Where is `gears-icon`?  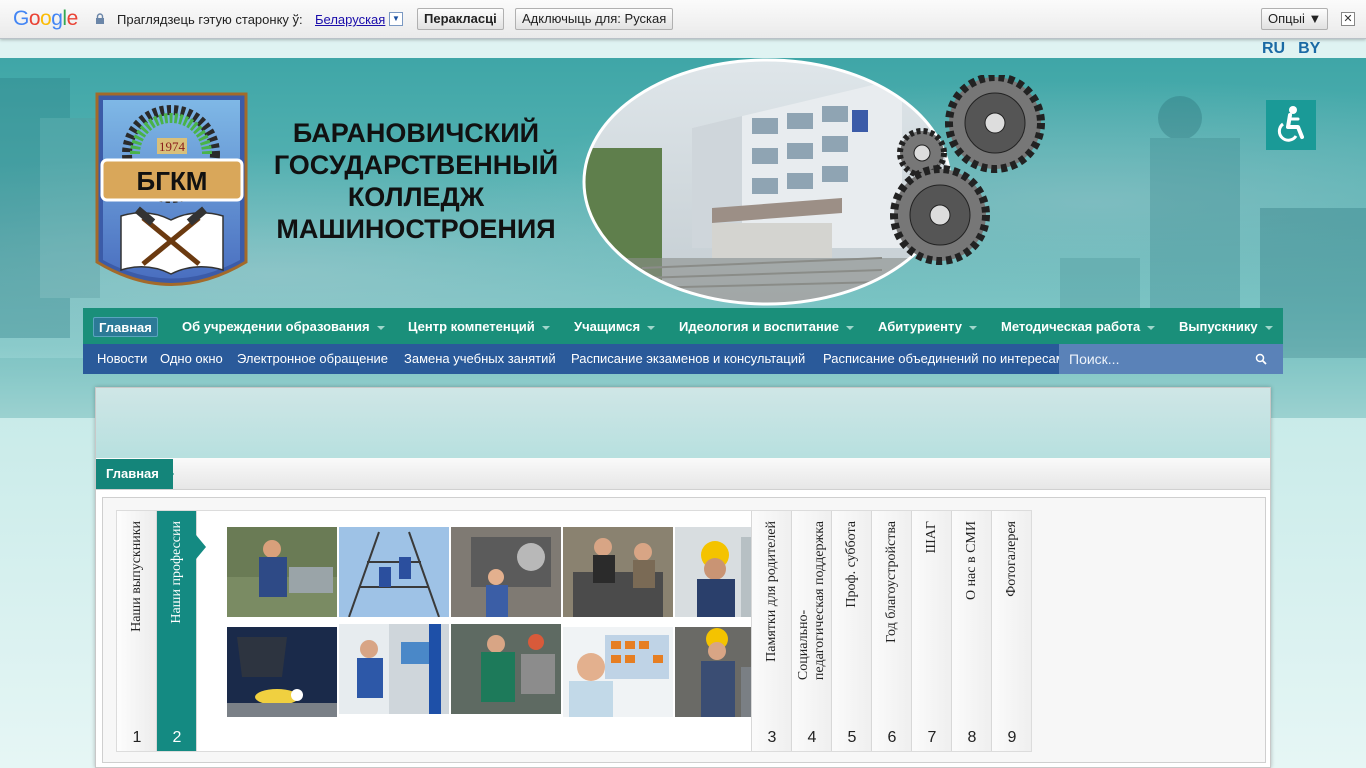
gears-icon is located at coordinates (967, 170).